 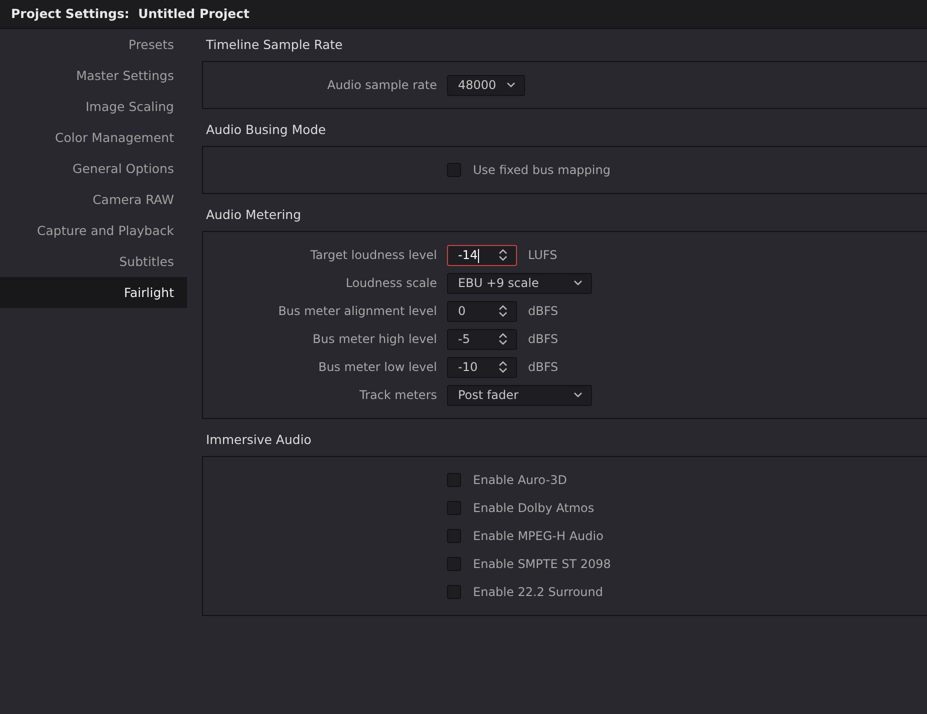 What do you see at coordinates (375, 339) in the screenshot?
I see `field-label: Bus meter high level` at bounding box center [375, 339].